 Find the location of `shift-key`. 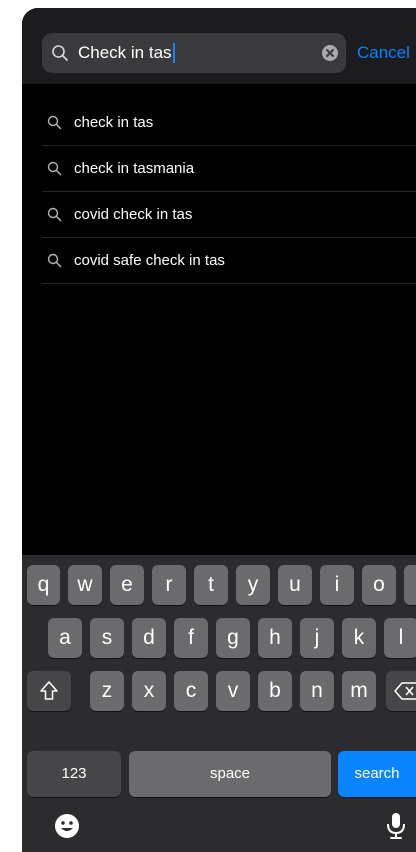

shift-key is located at coordinates (49, 691).